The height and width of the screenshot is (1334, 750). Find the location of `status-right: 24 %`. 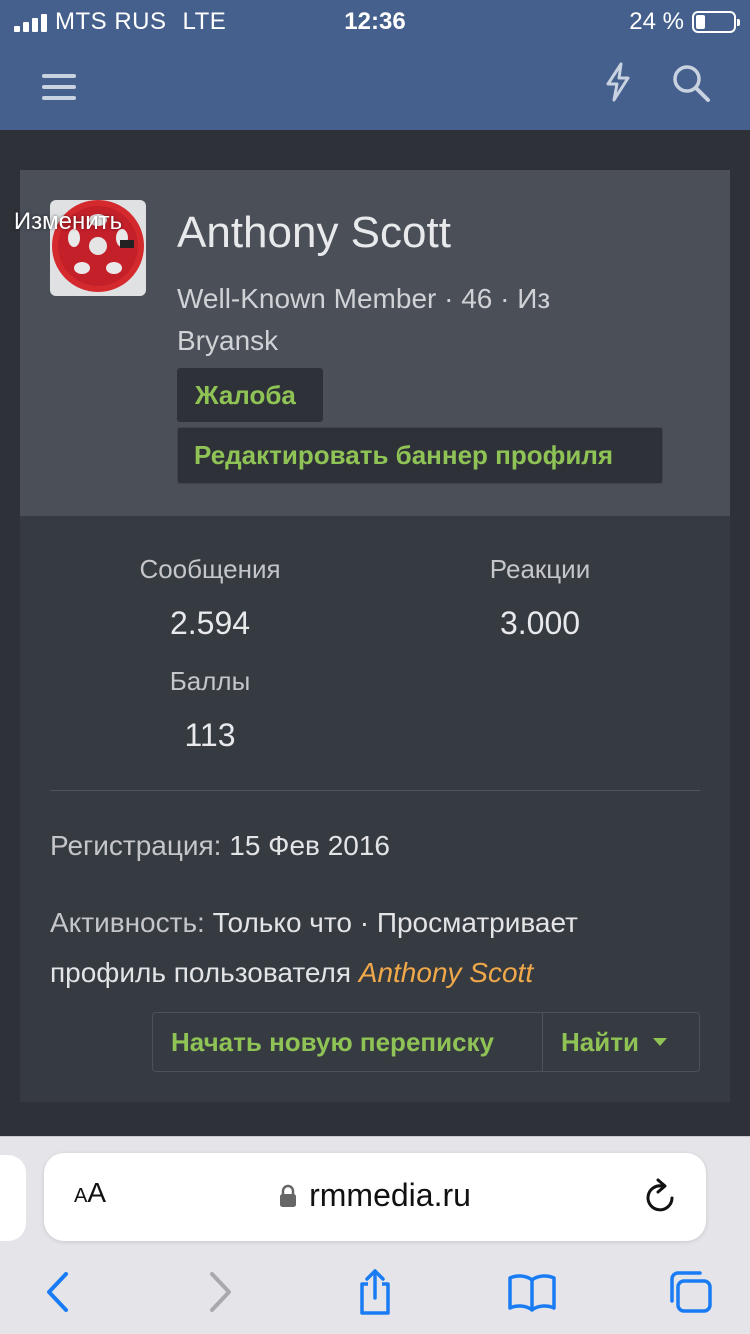

status-right: 24 % is located at coordinates (684, 22).